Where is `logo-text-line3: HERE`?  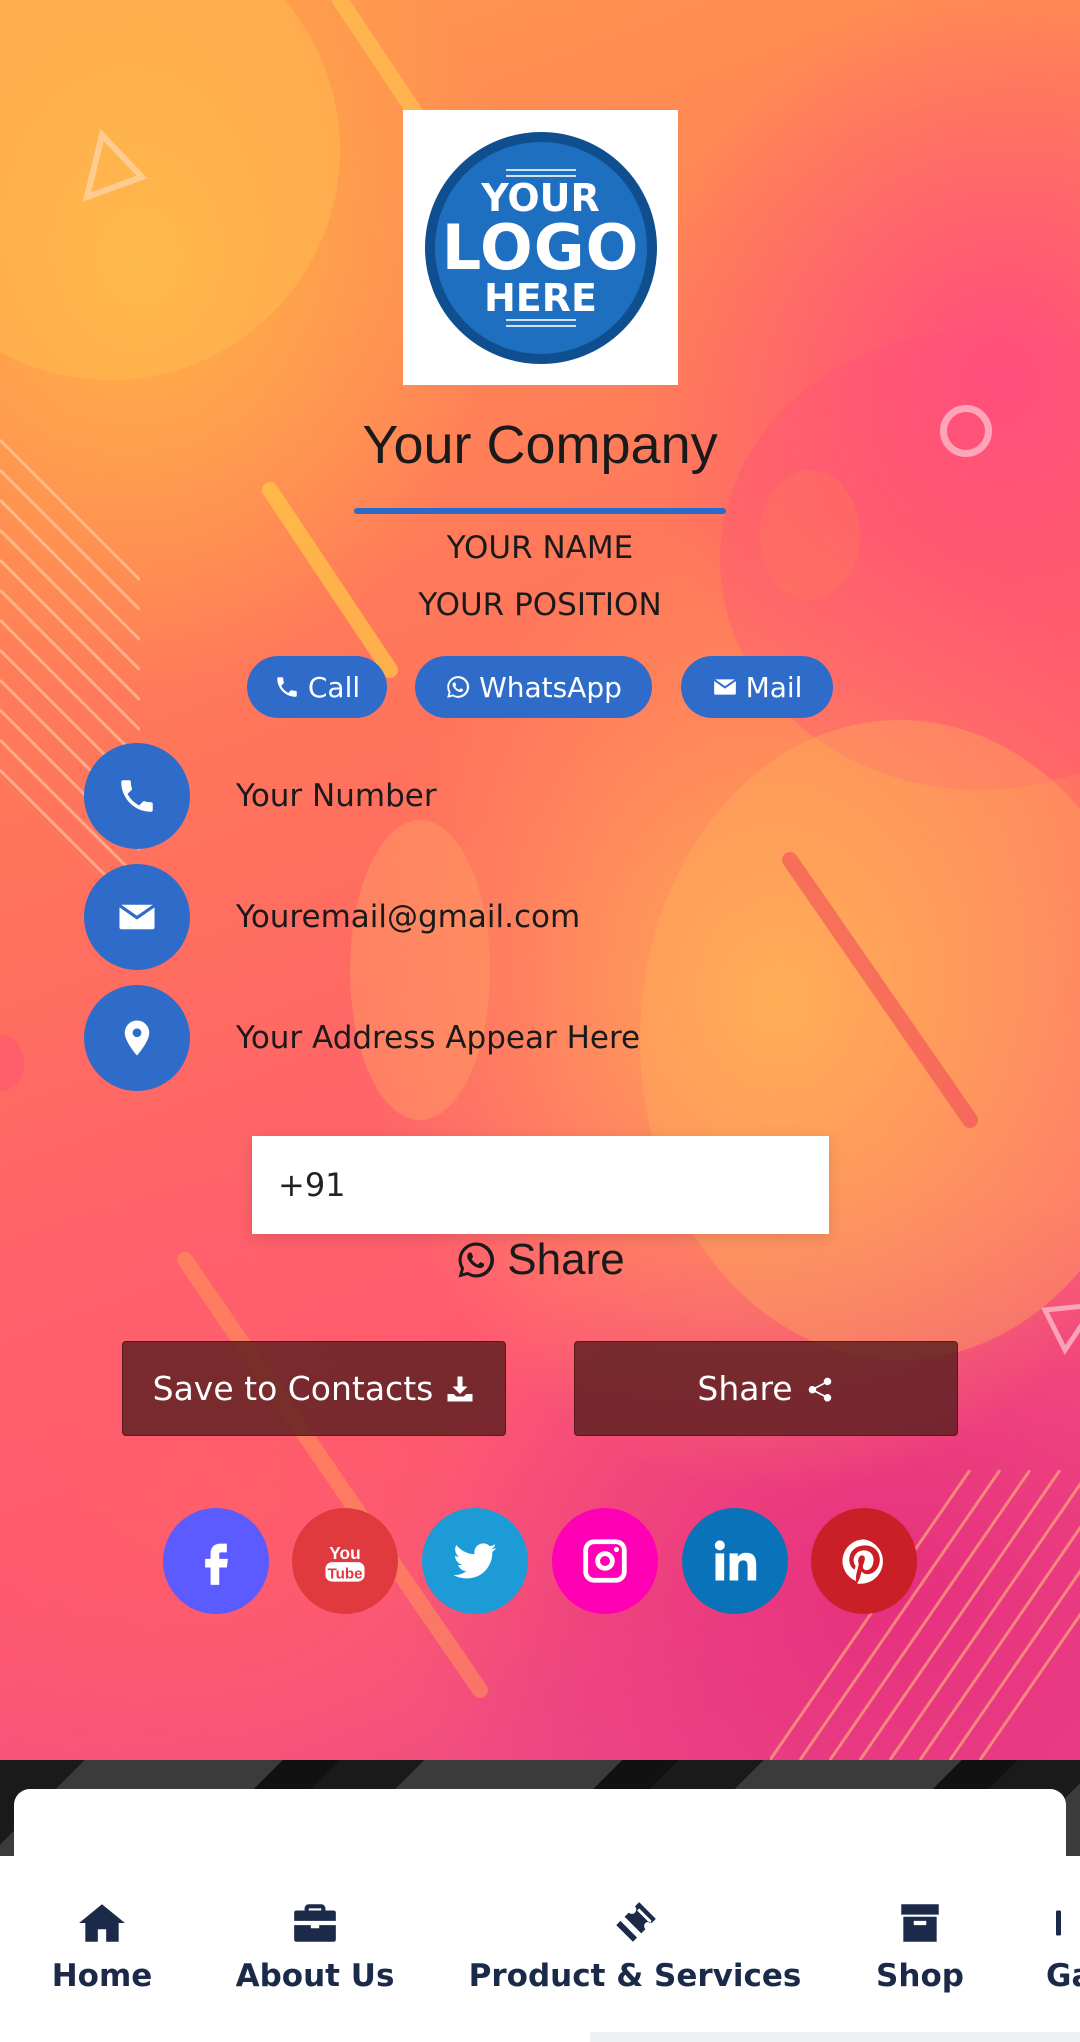 logo-text-line3: HERE is located at coordinates (540, 297).